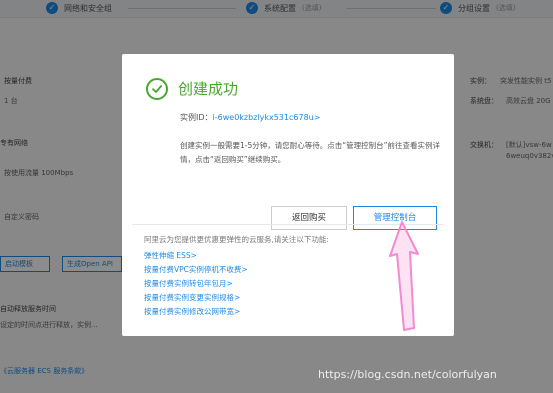 This screenshot has width=553, height=393. I want to click on link-ess: 弹性伸缩 ESS>, so click(196, 256).